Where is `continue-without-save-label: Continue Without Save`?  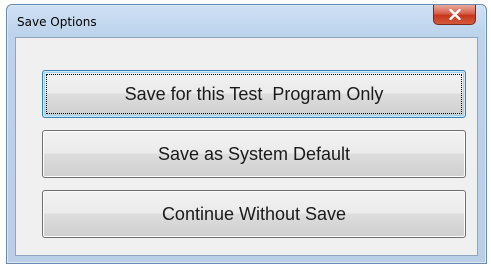
continue-without-save-label: Continue Without Save is located at coordinates (254, 213).